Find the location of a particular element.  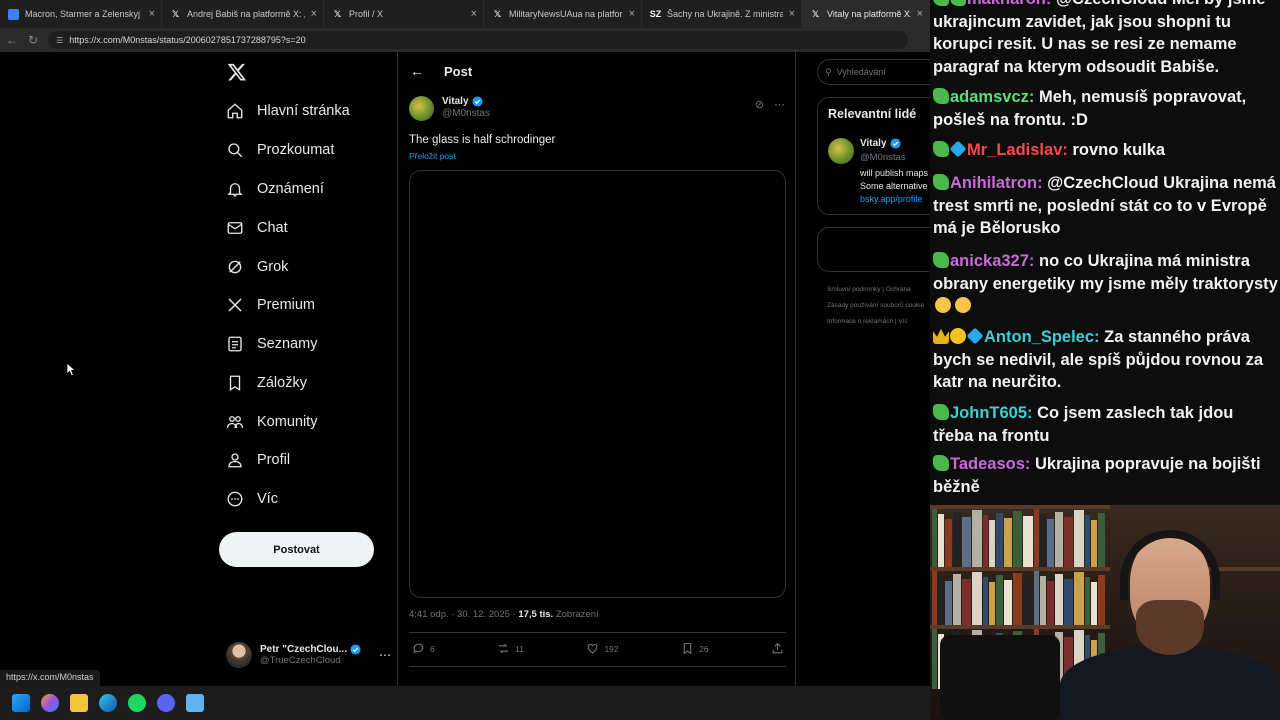

person-name: Vitaly is located at coordinates (873, 143).